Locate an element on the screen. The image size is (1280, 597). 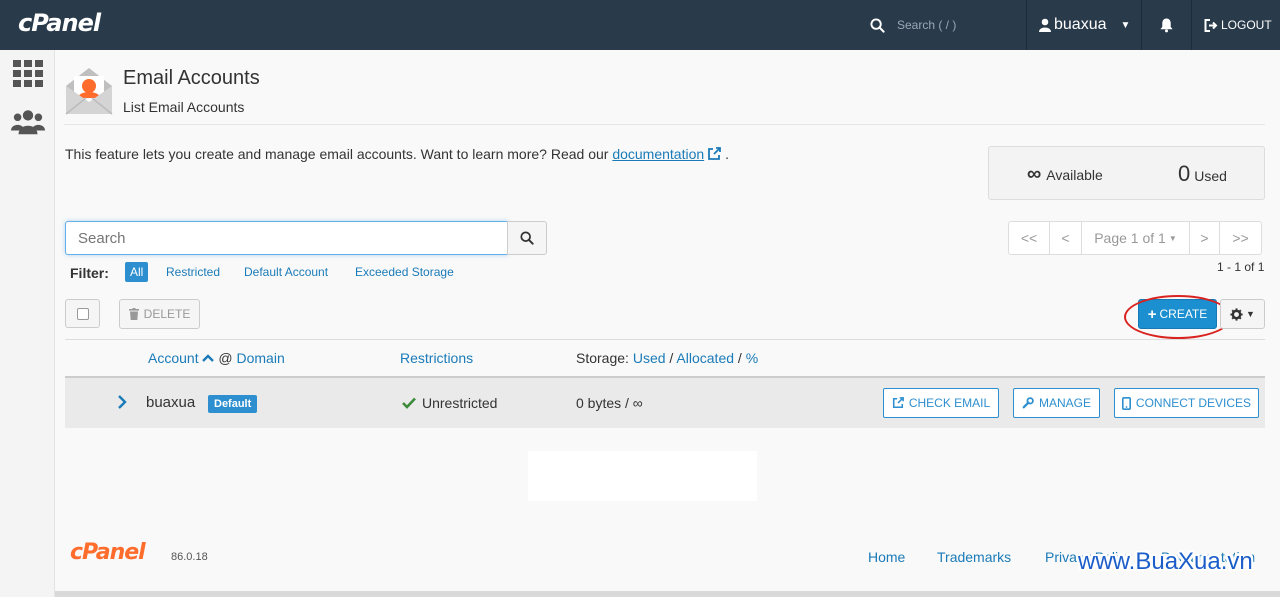
notifications-button is located at coordinates (1166, 25).